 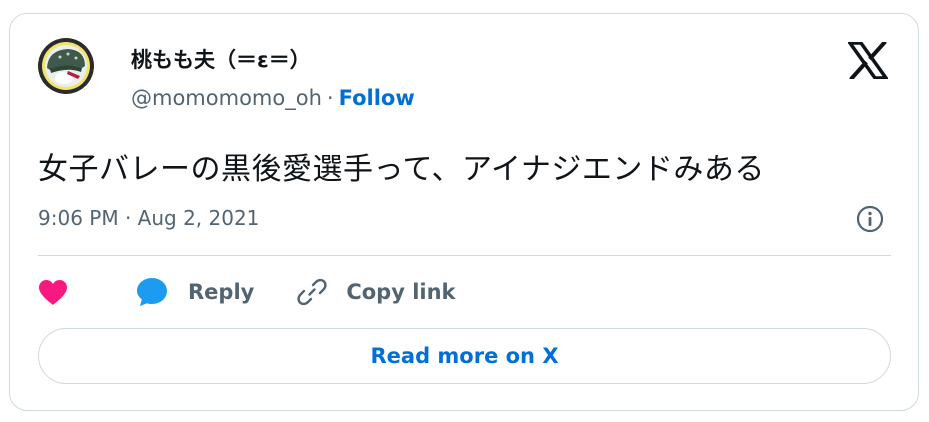 I want to click on reply-button: Reply, so click(x=195, y=292).